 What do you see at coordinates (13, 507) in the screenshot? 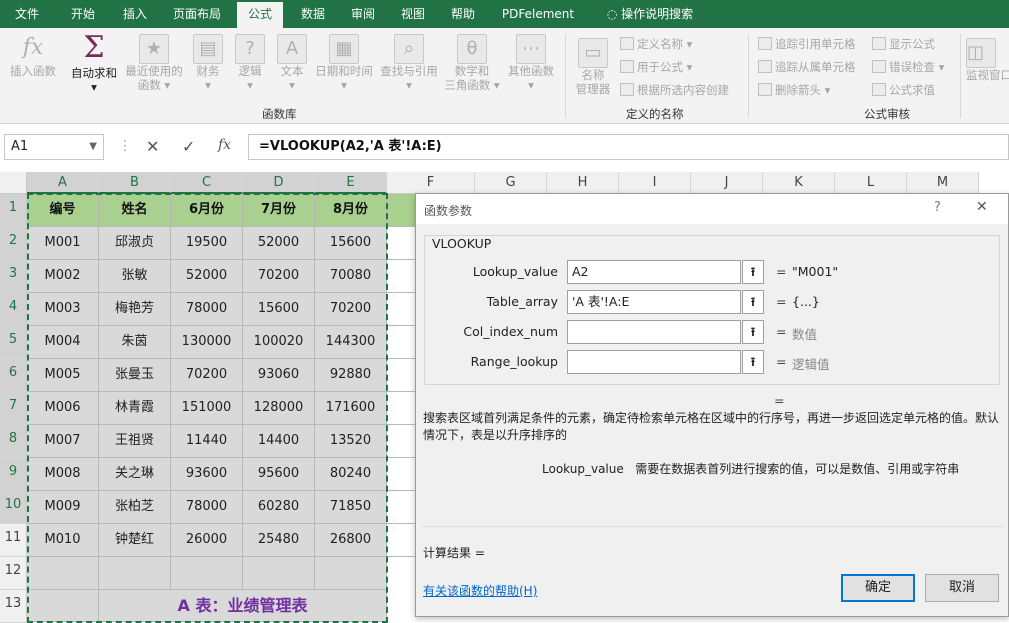
I see `row-header: 10` at bounding box center [13, 507].